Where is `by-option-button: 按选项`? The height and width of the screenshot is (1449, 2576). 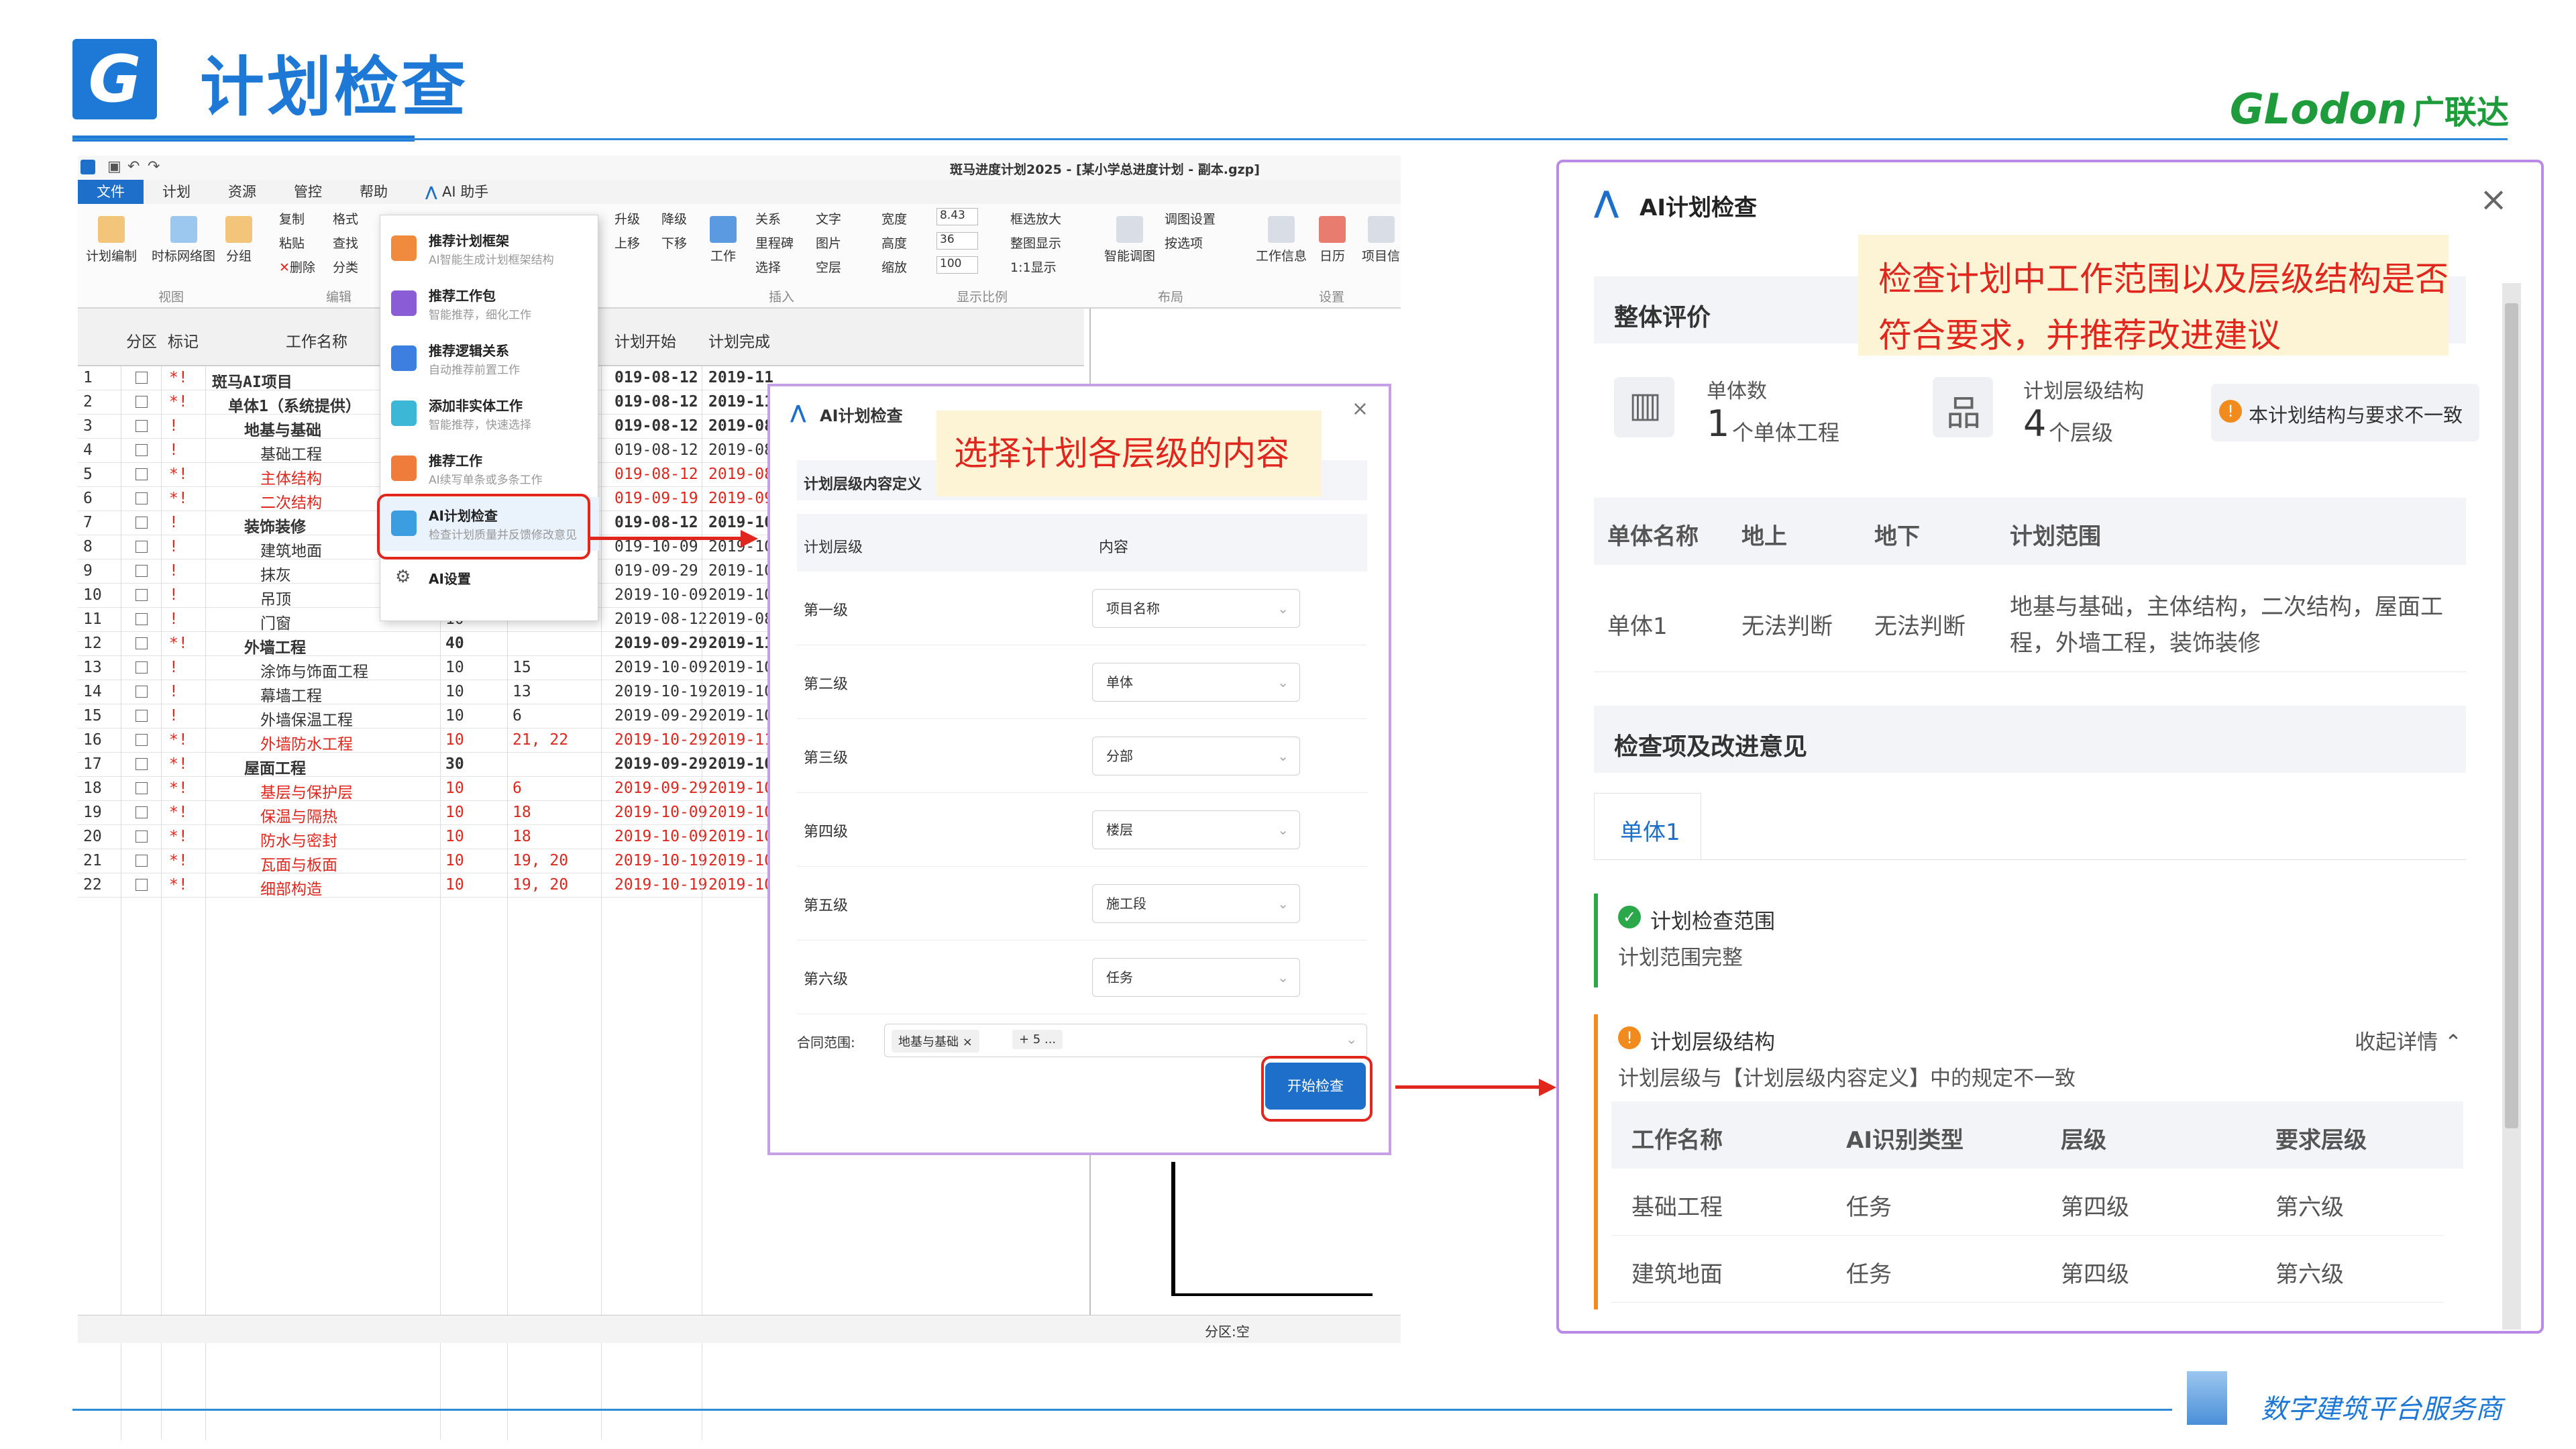 by-option-button: 按选项 is located at coordinates (1184, 242).